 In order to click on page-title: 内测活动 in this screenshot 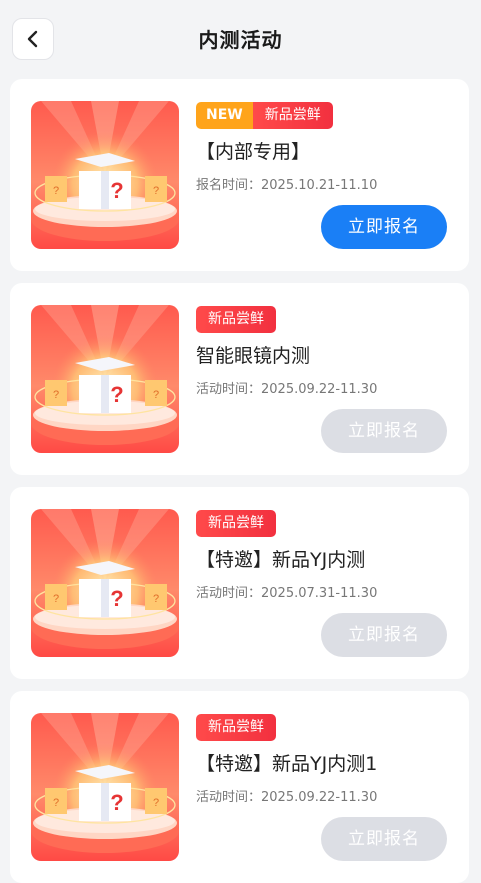, I will do `click(240, 40)`.